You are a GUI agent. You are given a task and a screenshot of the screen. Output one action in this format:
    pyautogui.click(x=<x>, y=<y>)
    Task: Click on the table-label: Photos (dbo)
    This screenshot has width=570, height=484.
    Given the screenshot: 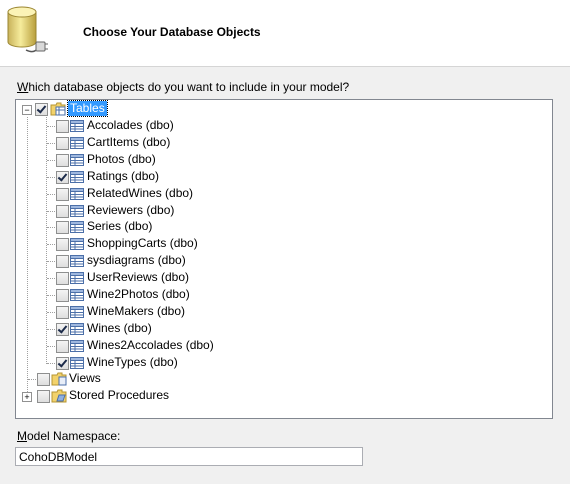 What is the action you would take?
    pyautogui.click(x=121, y=159)
    